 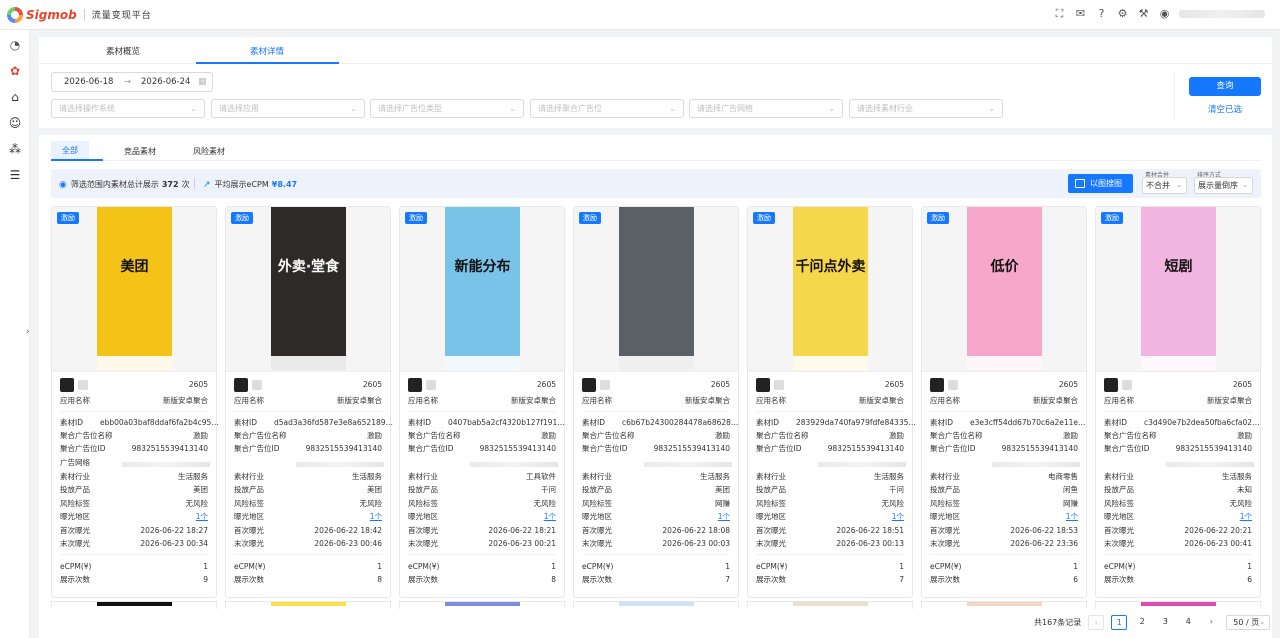 I want to click on page-4: 4, so click(x=1188, y=622).